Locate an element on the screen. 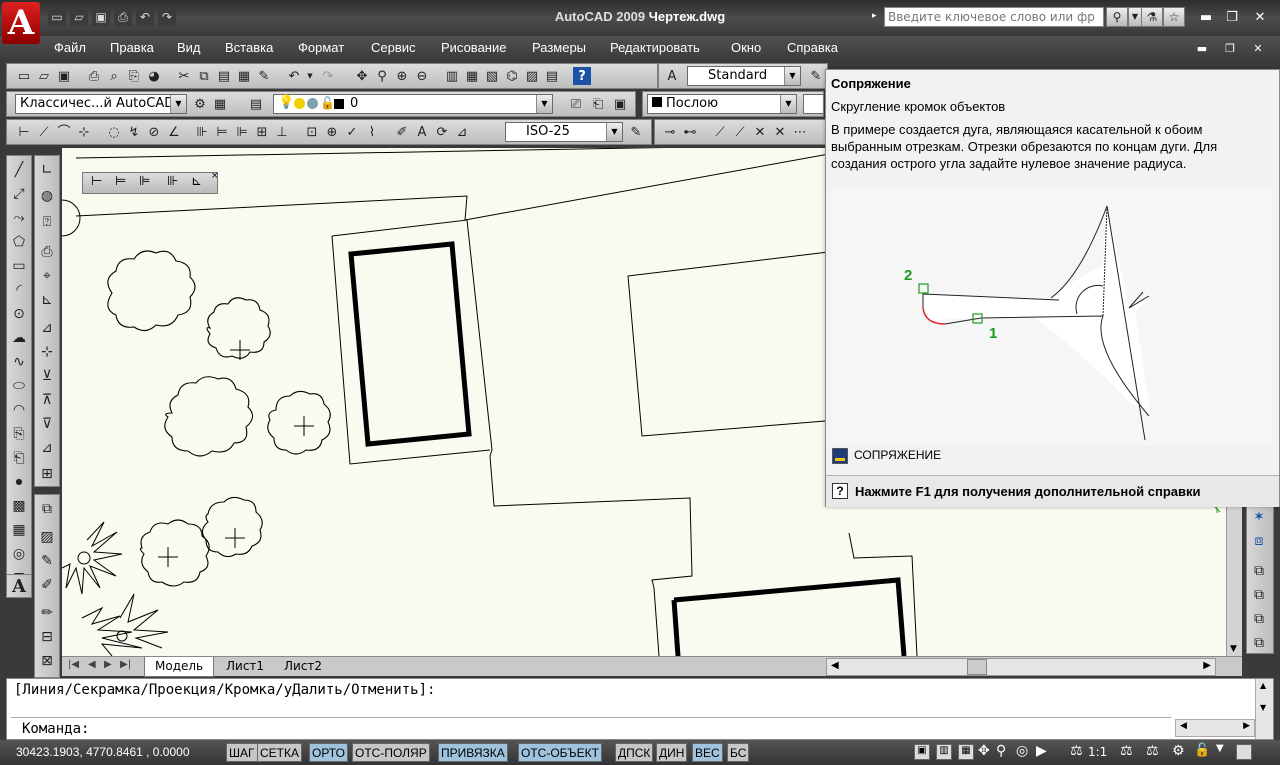 This screenshot has width=1280, height=765. search-icon: ⚲ is located at coordinates (1117, 17).